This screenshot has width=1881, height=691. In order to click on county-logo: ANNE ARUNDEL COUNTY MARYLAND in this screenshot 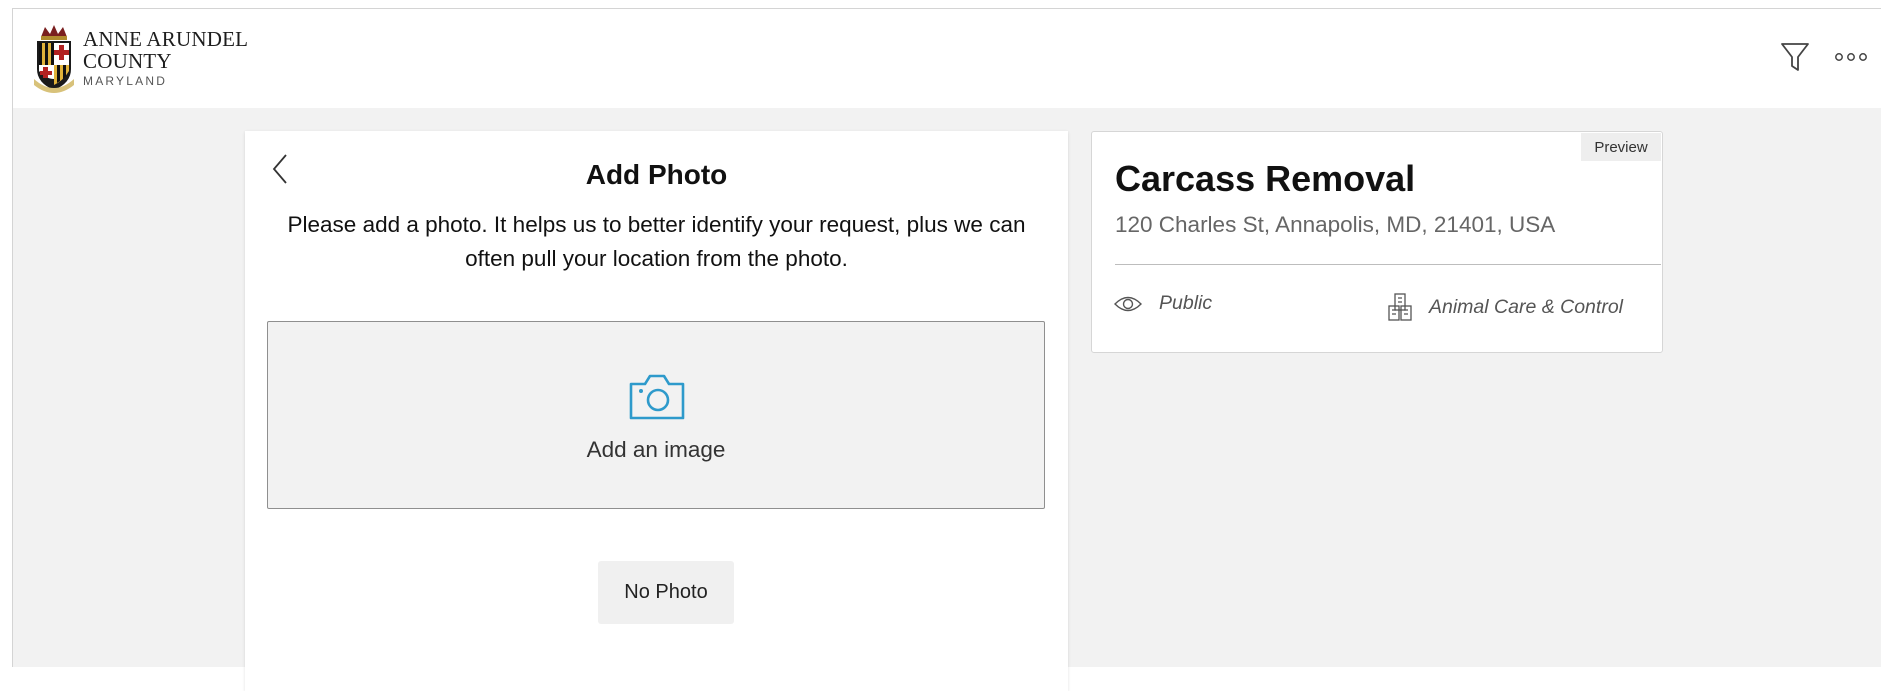, I will do `click(140, 58)`.